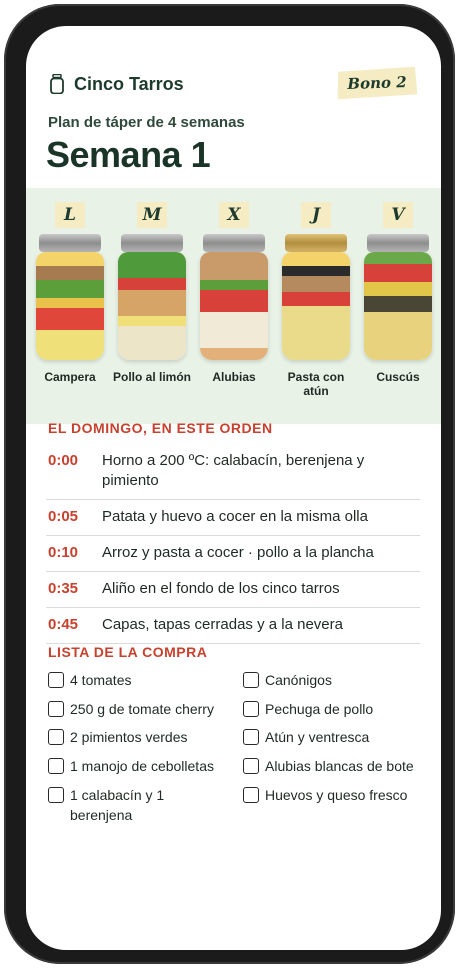 This screenshot has height=968, width=459. I want to click on shopping-item-label: 1 calabacín y 1 berenjena, so click(117, 805).